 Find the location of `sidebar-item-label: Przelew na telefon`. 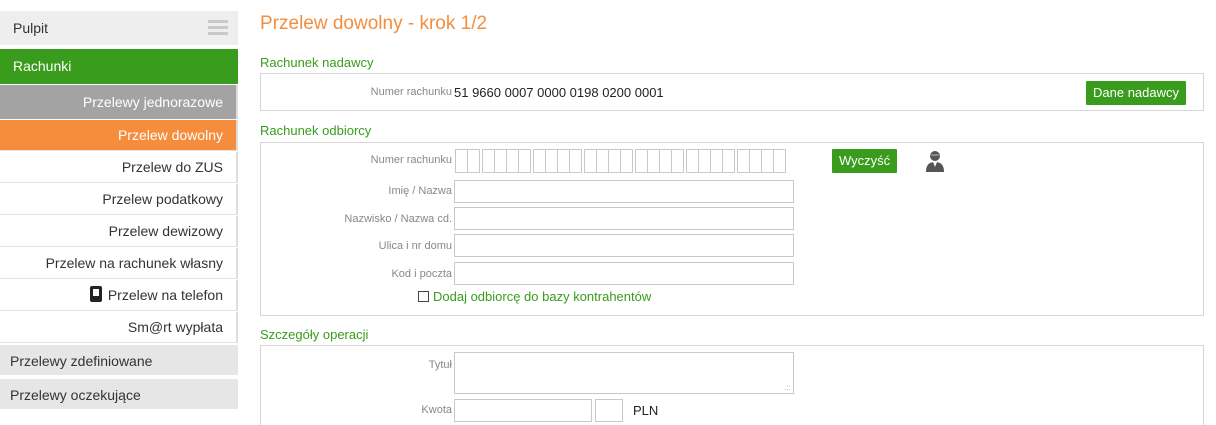

sidebar-item-label: Przelew na telefon is located at coordinates (165, 295).